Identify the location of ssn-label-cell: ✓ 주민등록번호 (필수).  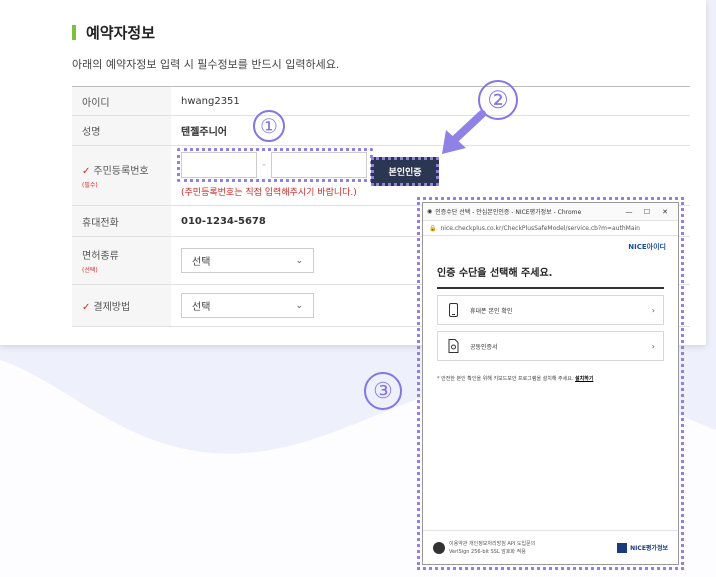
(121, 175).